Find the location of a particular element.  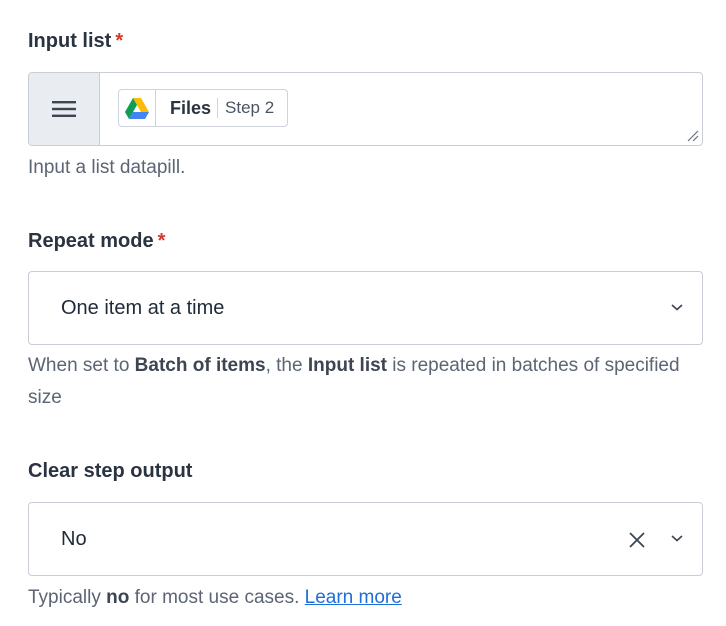

datapill-name: Files is located at coordinates (191, 107).